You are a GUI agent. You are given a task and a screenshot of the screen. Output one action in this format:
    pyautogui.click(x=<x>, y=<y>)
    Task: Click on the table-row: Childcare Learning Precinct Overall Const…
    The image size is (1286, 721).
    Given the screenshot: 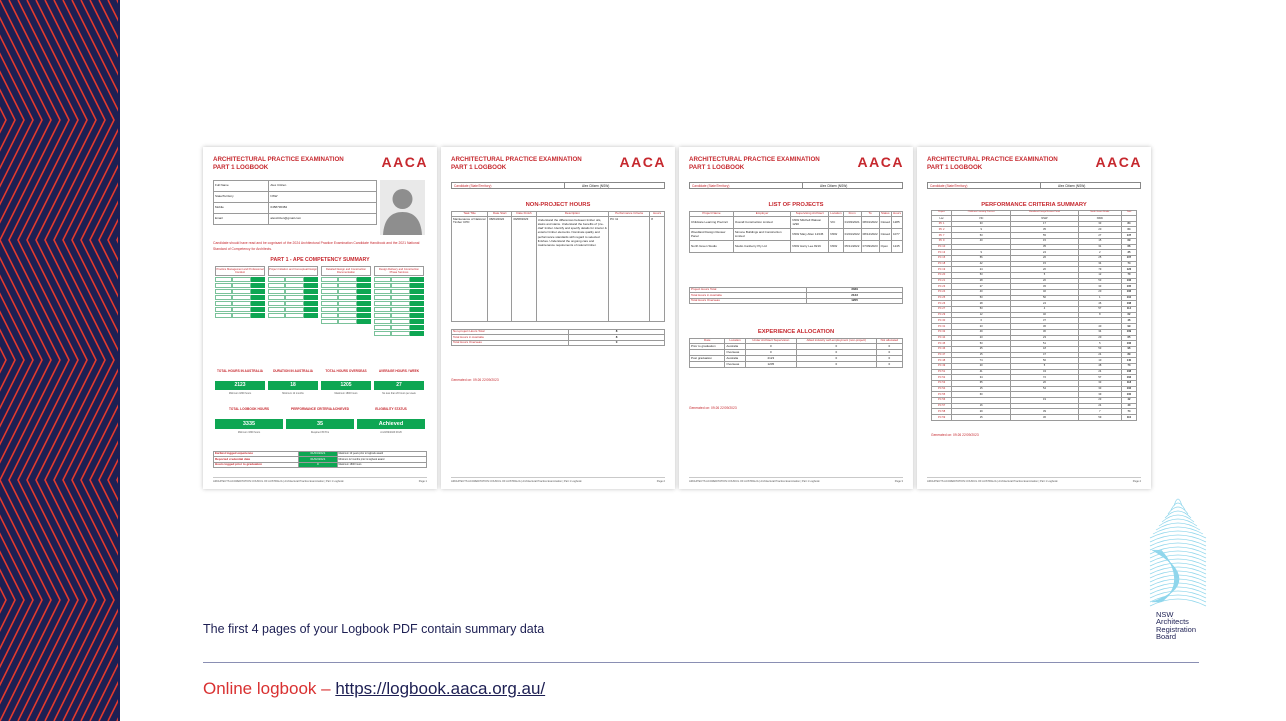 What is the action you would take?
    pyautogui.click(x=796, y=223)
    